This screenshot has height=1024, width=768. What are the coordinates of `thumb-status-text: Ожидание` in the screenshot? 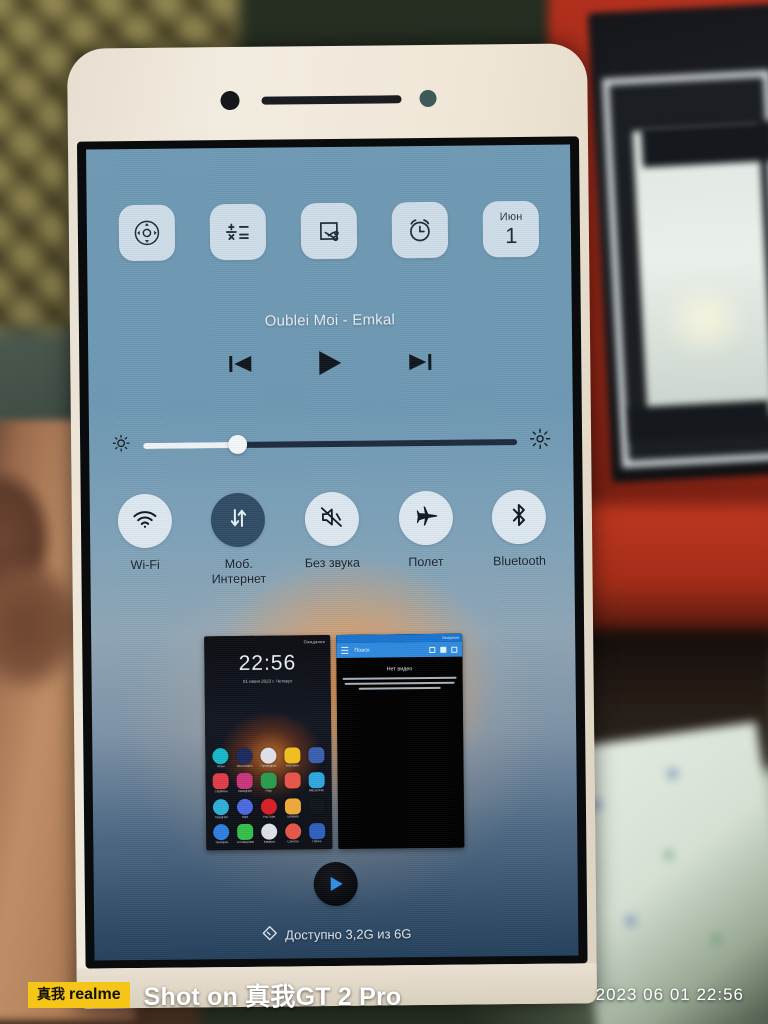 It's located at (314, 642).